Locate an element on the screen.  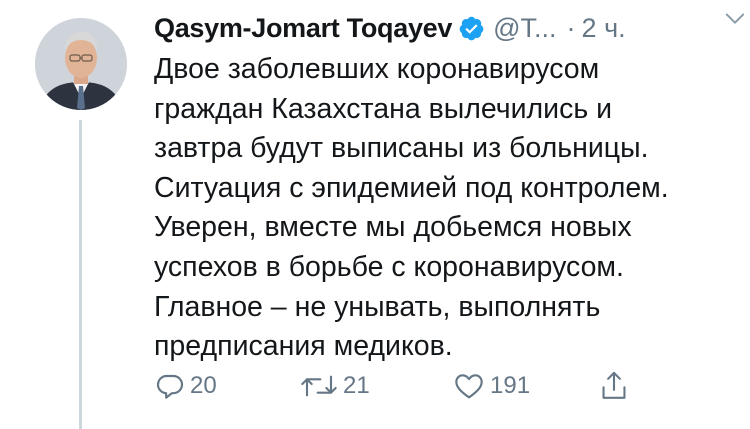
tweet-text-line: завтра будут выписаны из больницы. is located at coordinates (401, 148).